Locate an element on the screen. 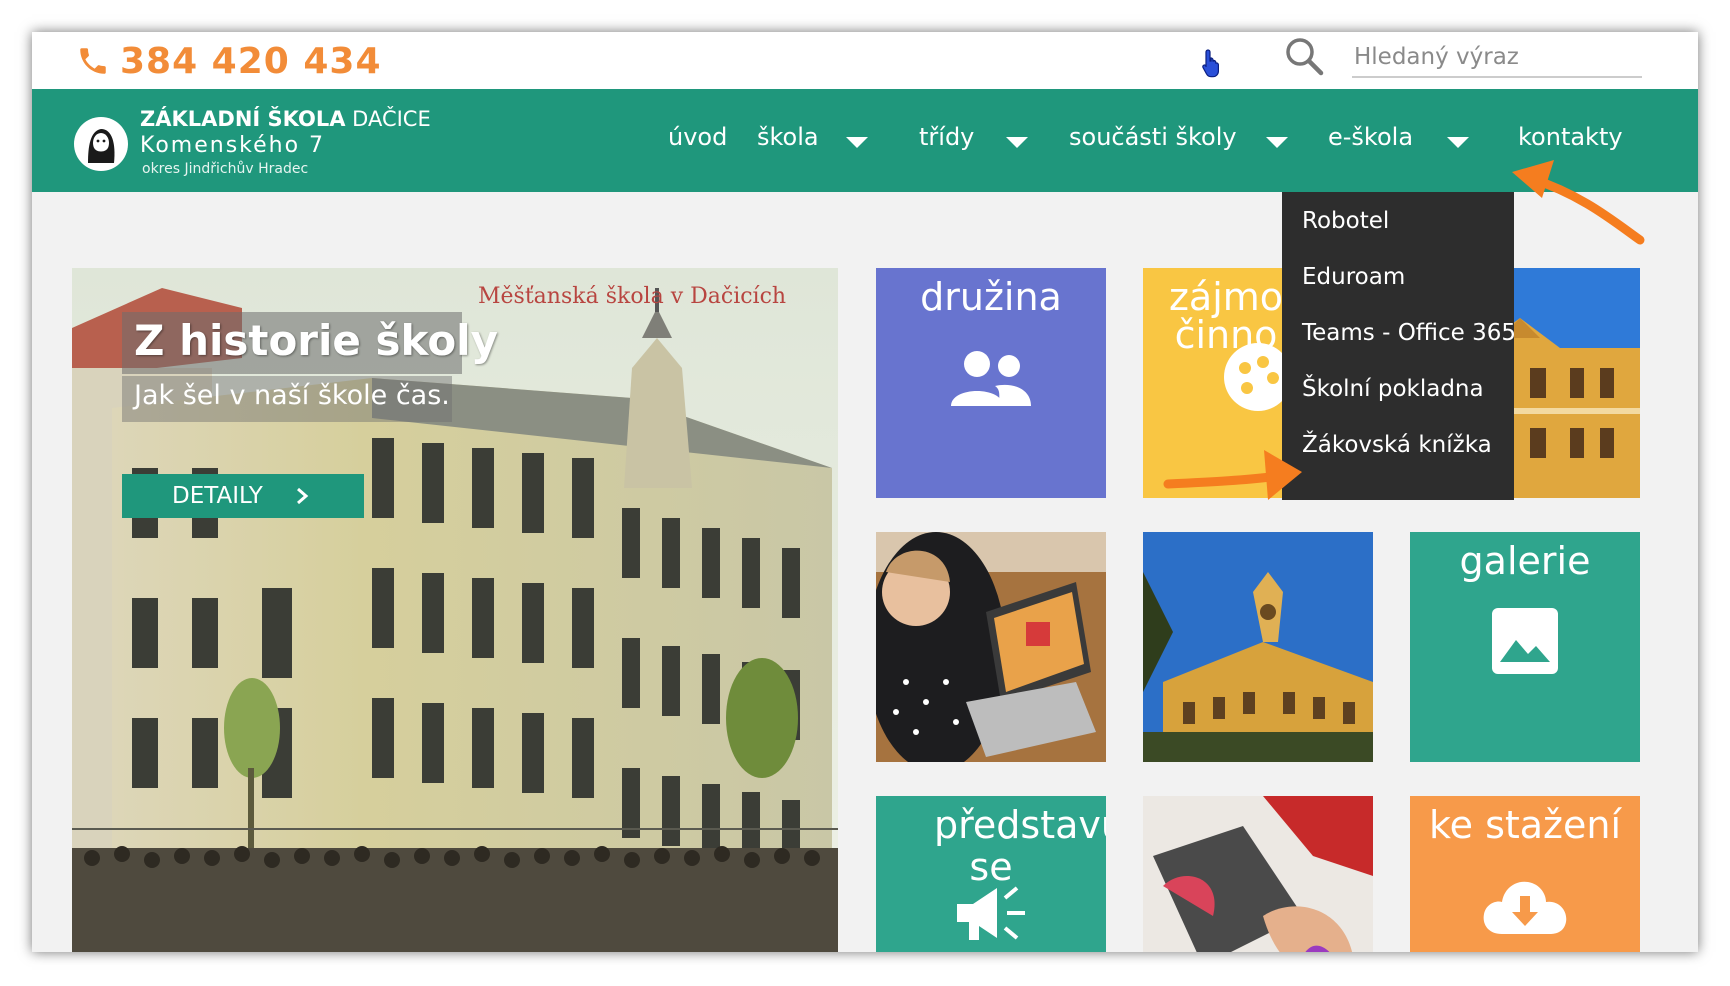  soucasti-chevron-down-icon is located at coordinates (1277, 142).